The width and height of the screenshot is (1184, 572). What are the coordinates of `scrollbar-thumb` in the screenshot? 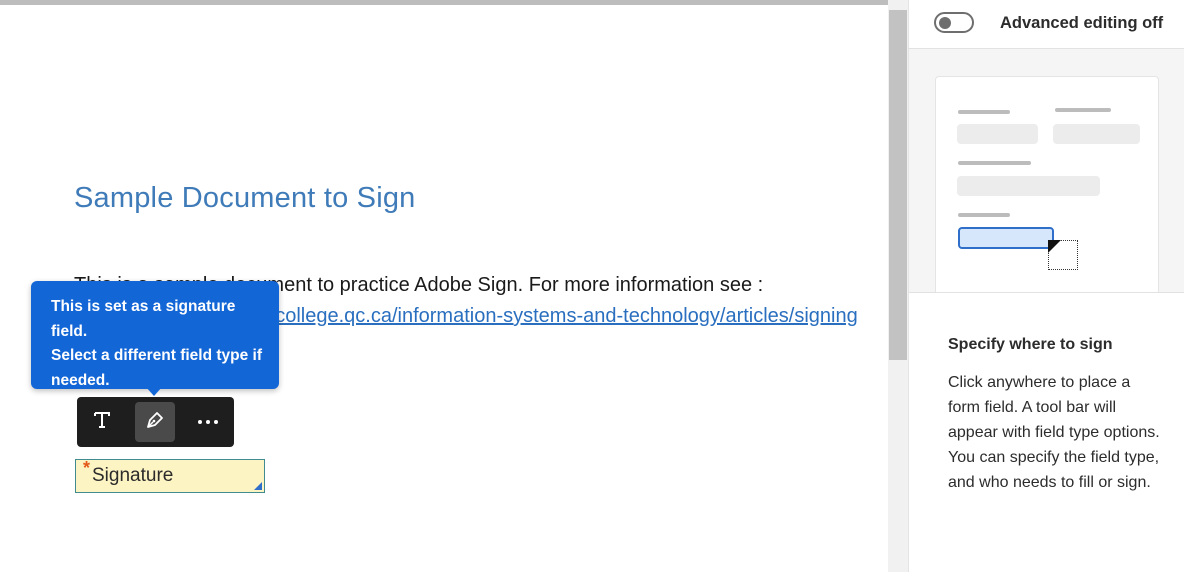 It's located at (898, 185).